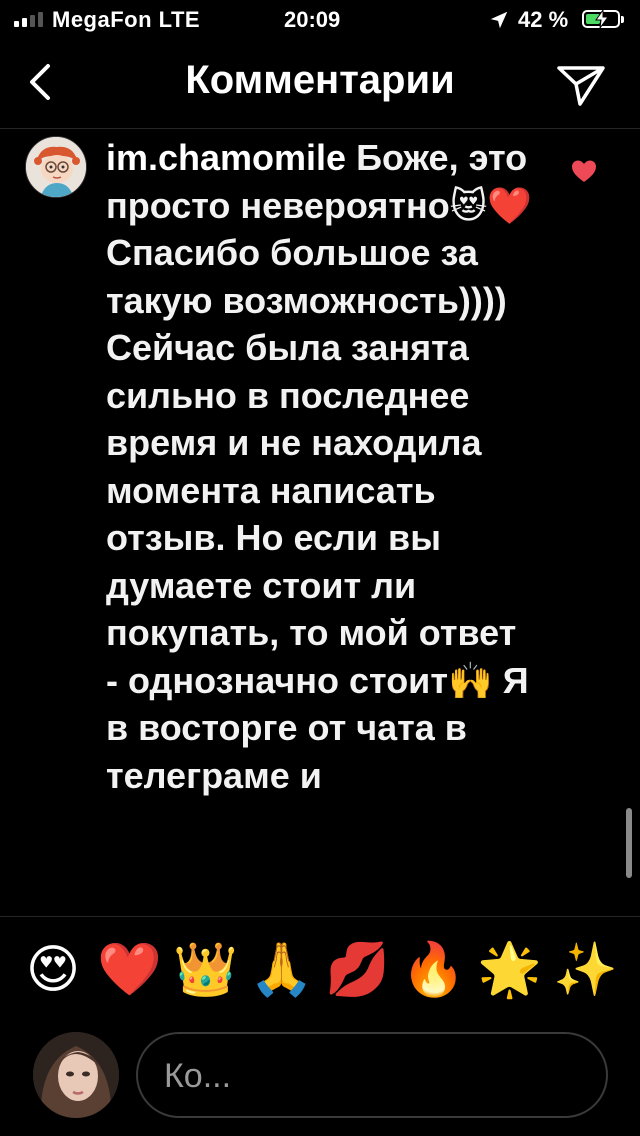 This screenshot has width=640, height=1136. What do you see at coordinates (509, 970) in the screenshot?
I see `emoji-glowing-star: 🌟` at bounding box center [509, 970].